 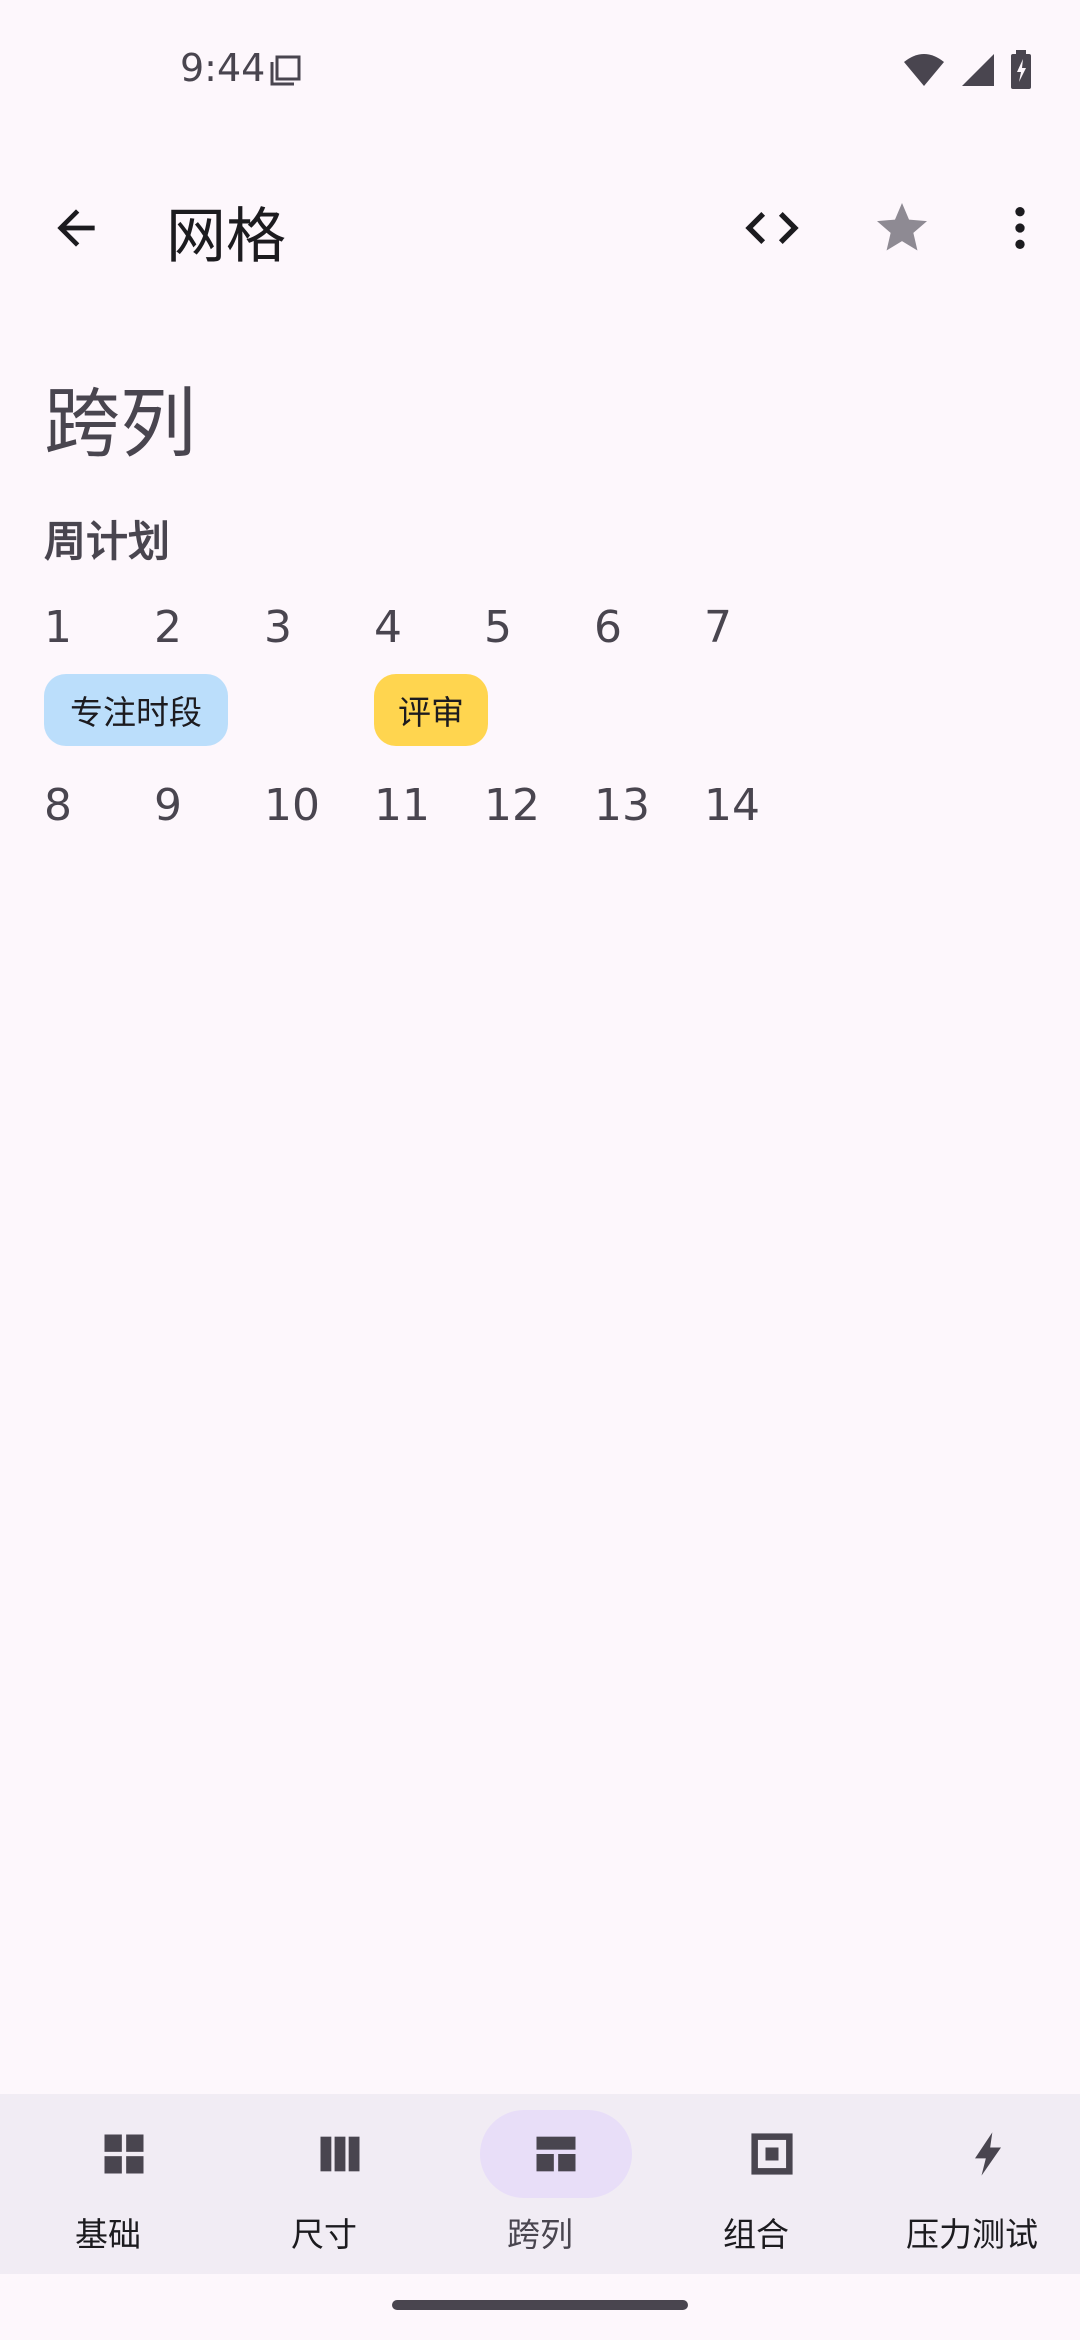 I want to click on nav-label: 组合, so click(x=756, y=2234).